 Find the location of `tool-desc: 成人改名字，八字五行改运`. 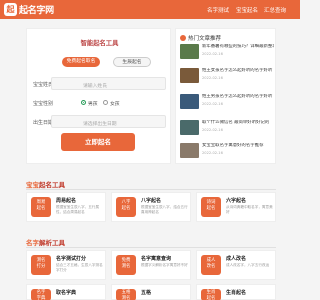

tool-desc: 成人改名字，八字五行改运 is located at coordinates (248, 265).